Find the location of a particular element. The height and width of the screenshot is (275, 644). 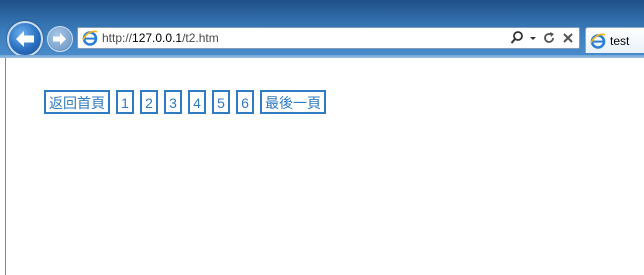

close-icon is located at coordinates (568, 38).